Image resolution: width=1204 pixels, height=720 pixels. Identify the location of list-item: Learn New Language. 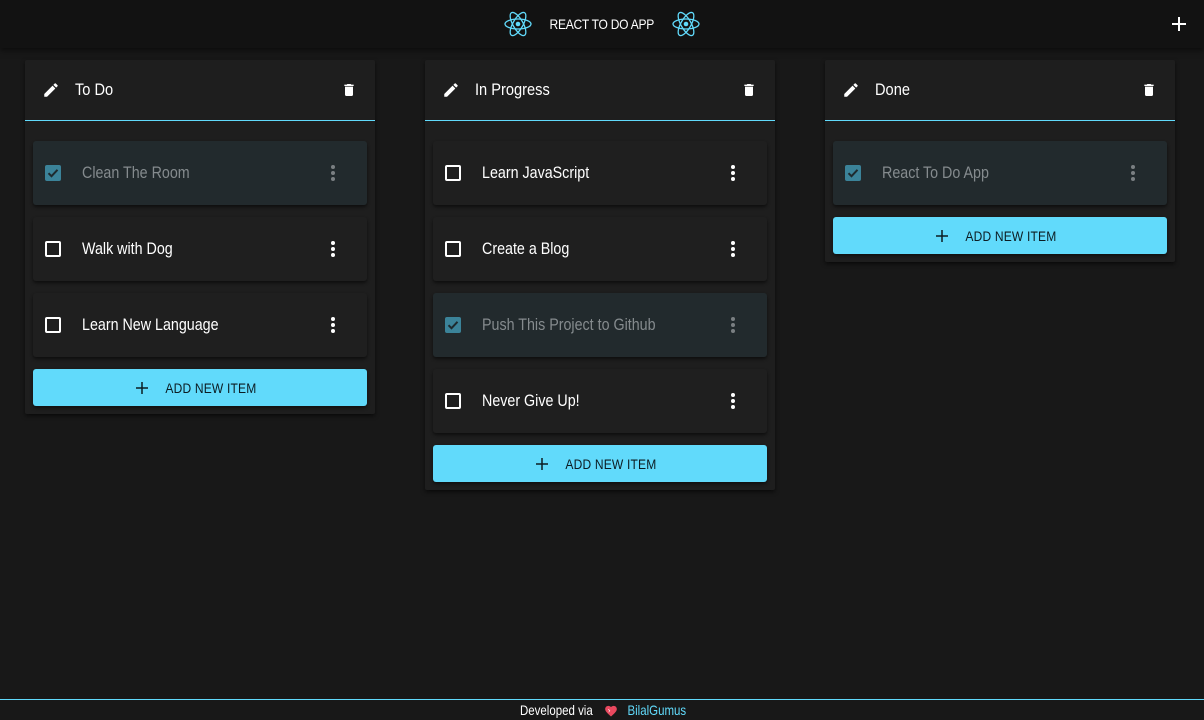
(200, 325).